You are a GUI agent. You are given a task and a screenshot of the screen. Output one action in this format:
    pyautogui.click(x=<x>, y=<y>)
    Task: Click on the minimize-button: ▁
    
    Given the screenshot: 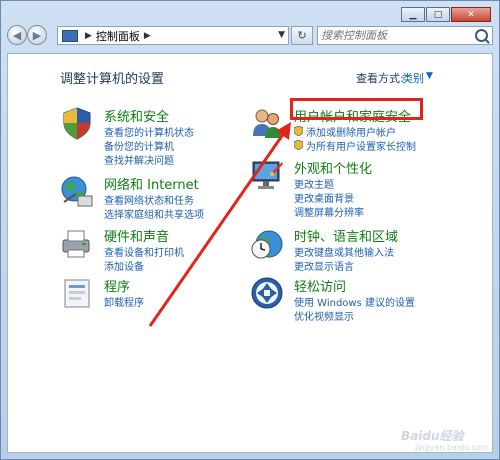 What is the action you would take?
    pyautogui.click(x=413, y=14)
    